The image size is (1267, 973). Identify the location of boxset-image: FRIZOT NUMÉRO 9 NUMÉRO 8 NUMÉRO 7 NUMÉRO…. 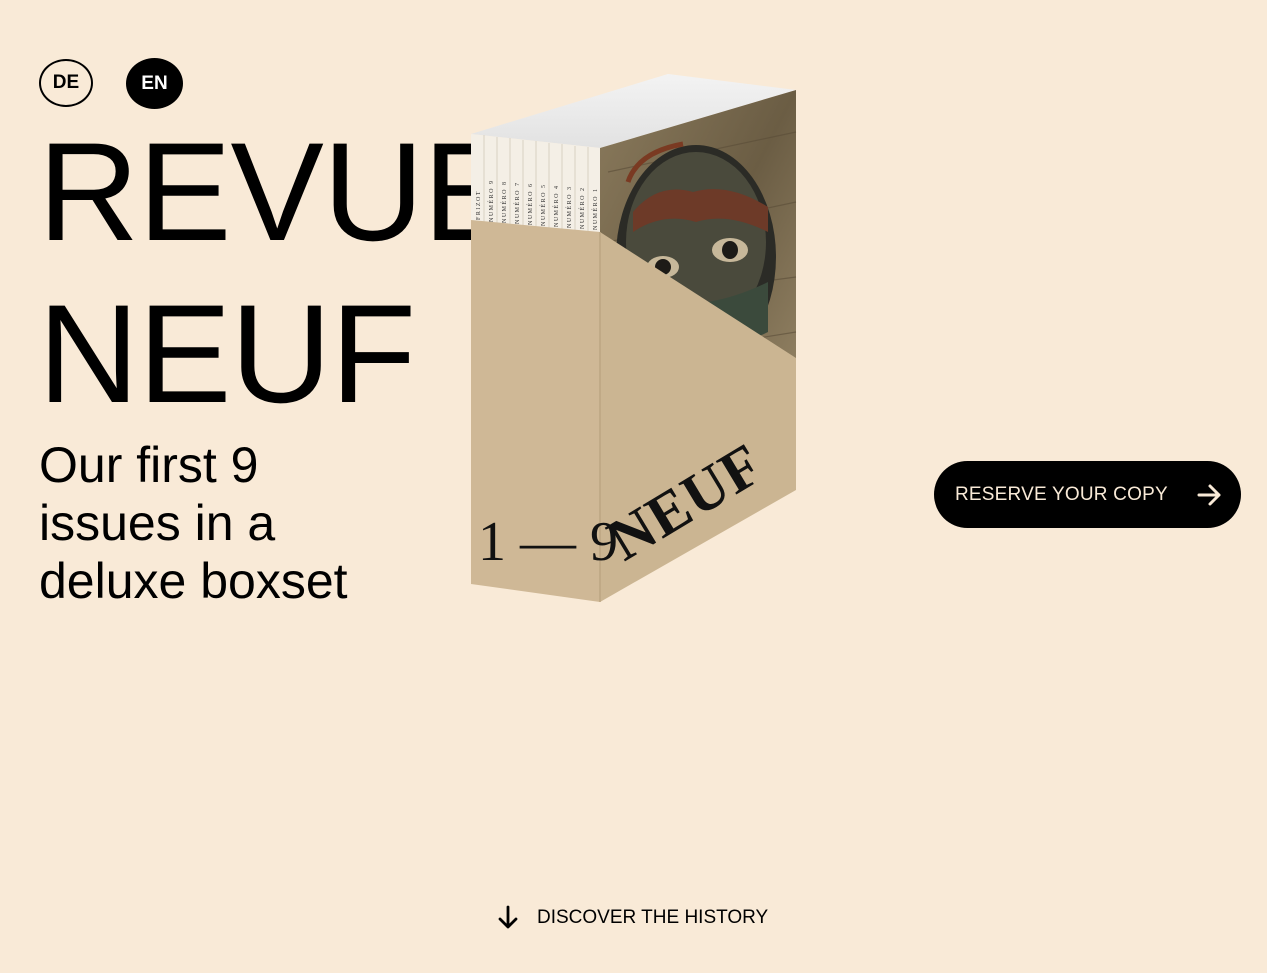
(634, 340).